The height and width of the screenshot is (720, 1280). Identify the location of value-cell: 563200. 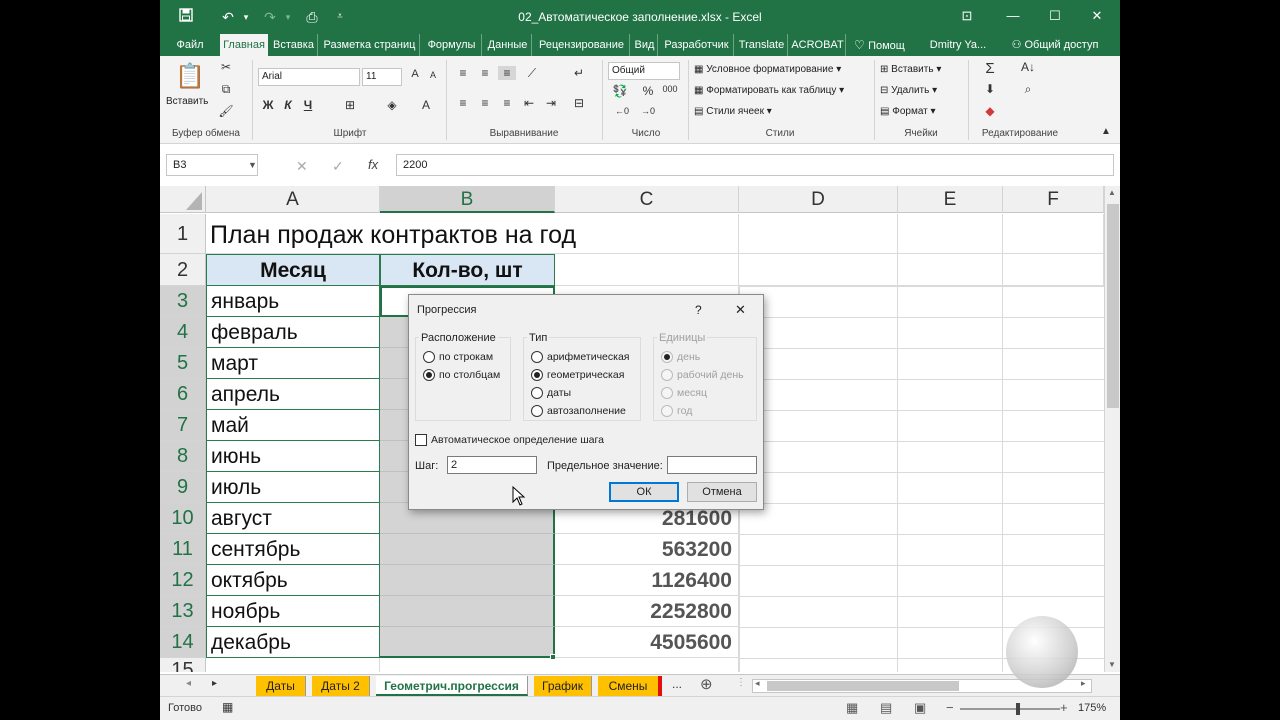
(647, 549).